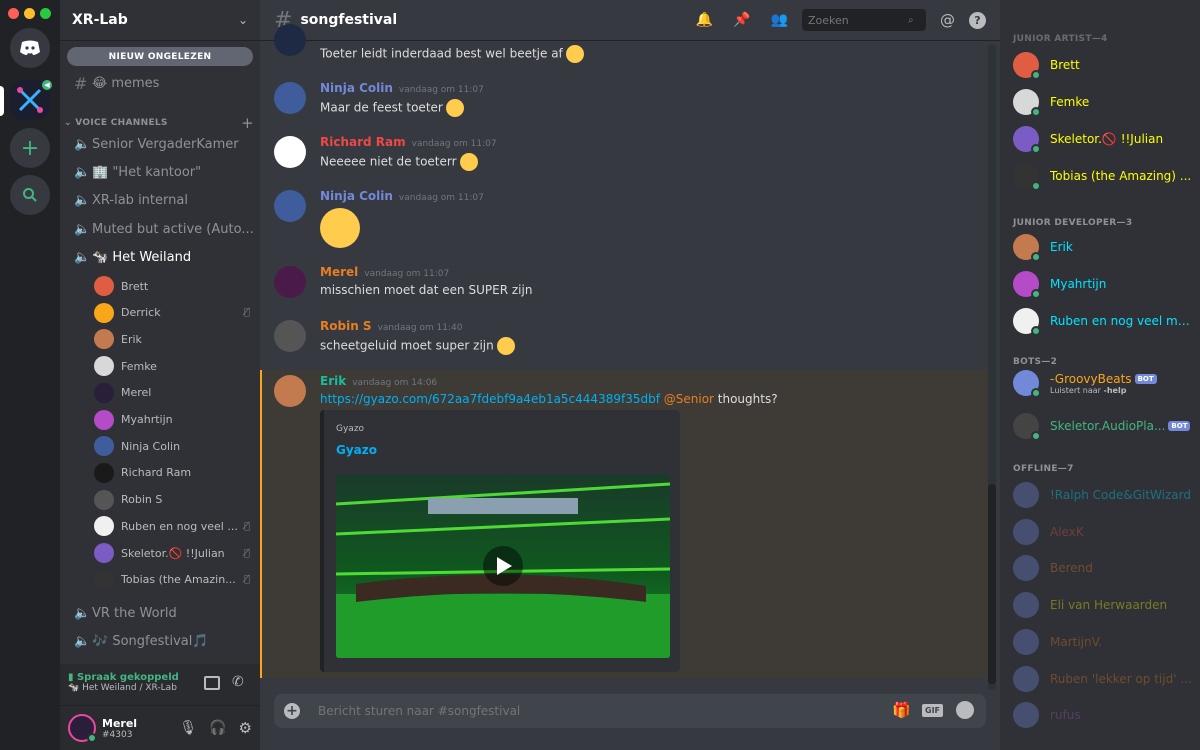 The height and width of the screenshot is (750, 1200). Describe the element at coordinates (238, 682) in the screenshot. I see `disconnect-icon: ✆` at that location.